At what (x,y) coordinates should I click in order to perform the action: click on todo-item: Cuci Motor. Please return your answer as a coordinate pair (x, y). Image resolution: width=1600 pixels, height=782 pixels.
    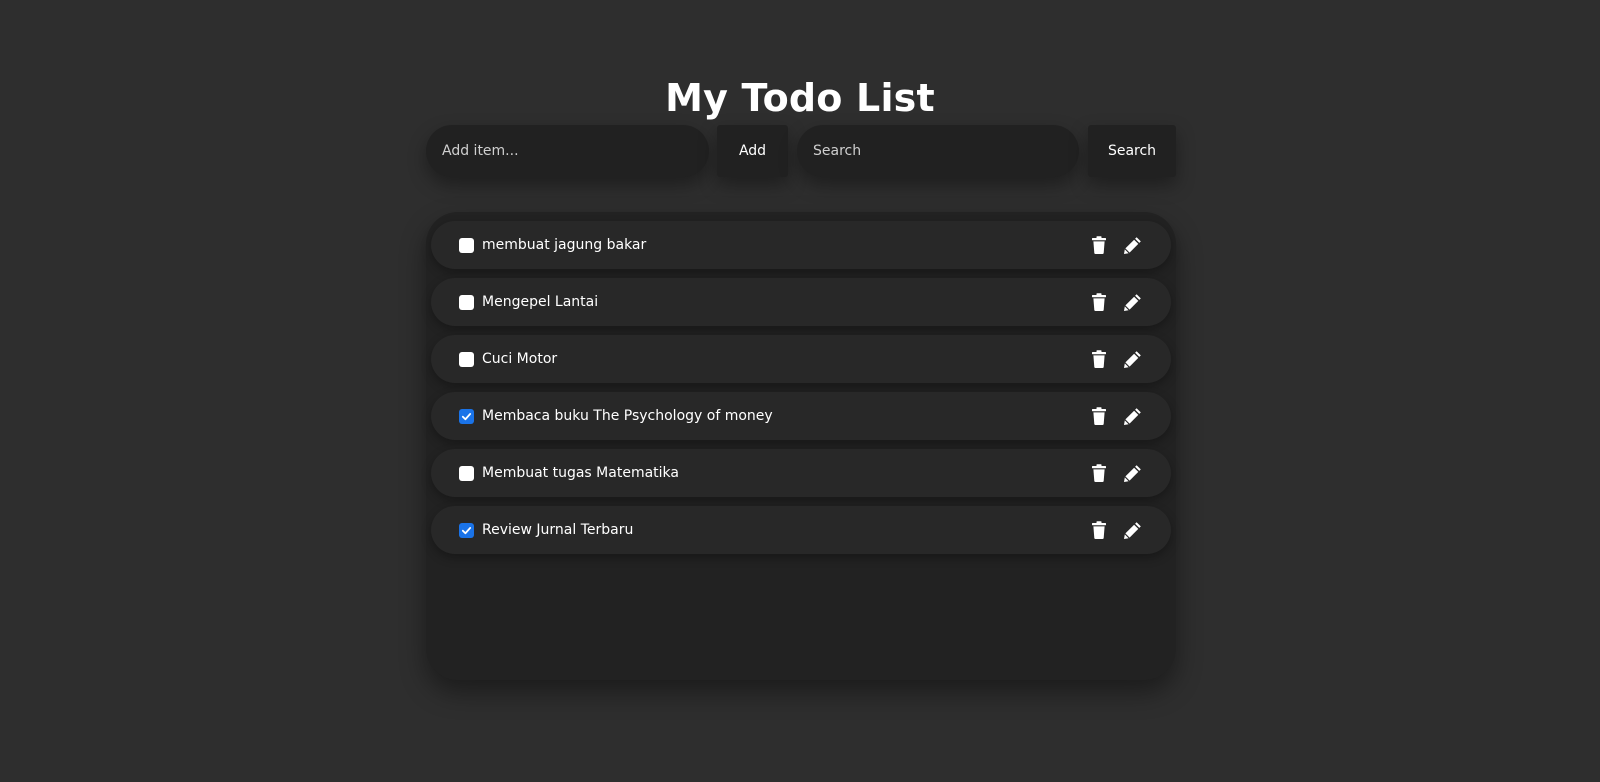
    Looking at the image, I should click on (801, 359).